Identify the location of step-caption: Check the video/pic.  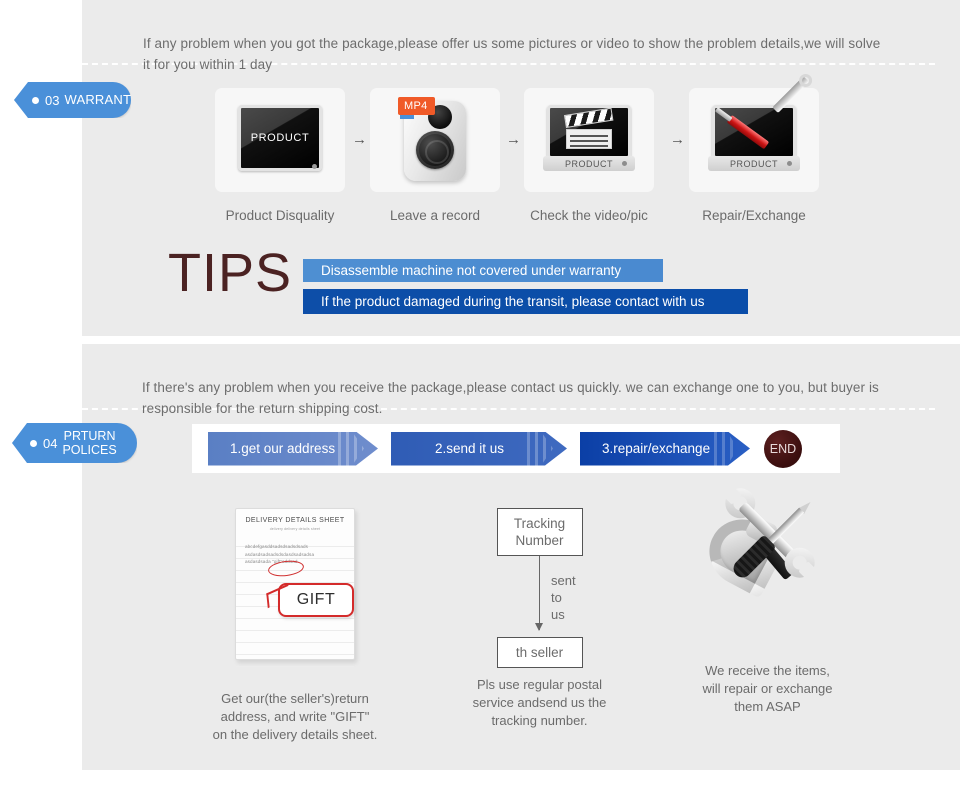
(589, 215).